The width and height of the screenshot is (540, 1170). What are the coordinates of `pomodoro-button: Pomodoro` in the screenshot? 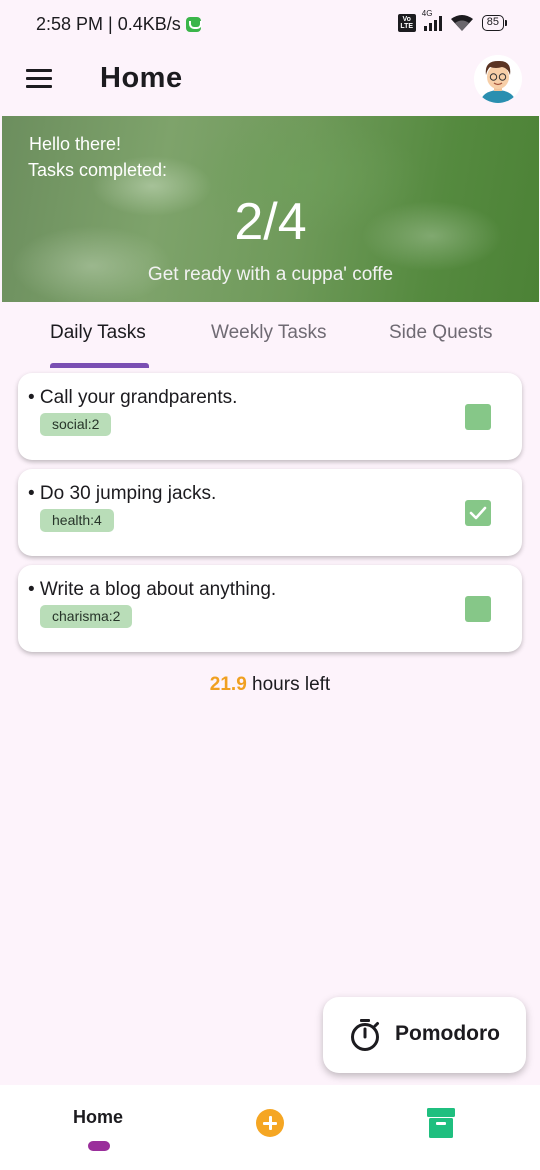 It's located at (424, 1035).